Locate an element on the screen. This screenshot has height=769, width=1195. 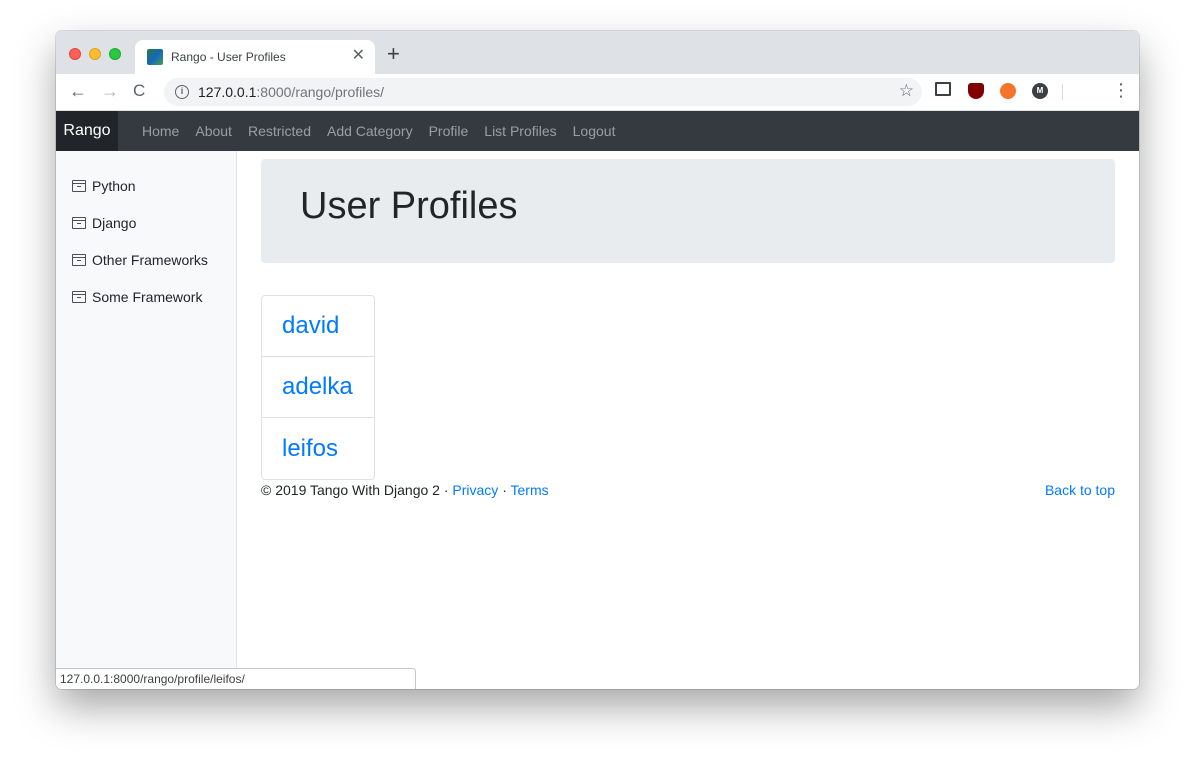
sidebar-item-other-frameworks: Other Frameworks is located at coordinates (140, 260).